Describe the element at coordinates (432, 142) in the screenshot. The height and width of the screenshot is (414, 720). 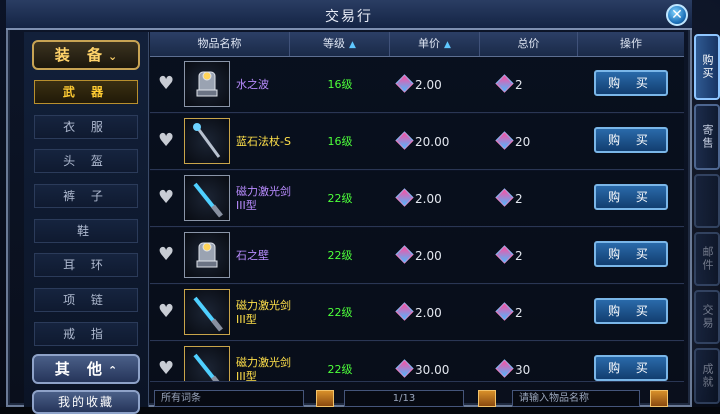
I see `unit-price-value: 20.00` at that location.